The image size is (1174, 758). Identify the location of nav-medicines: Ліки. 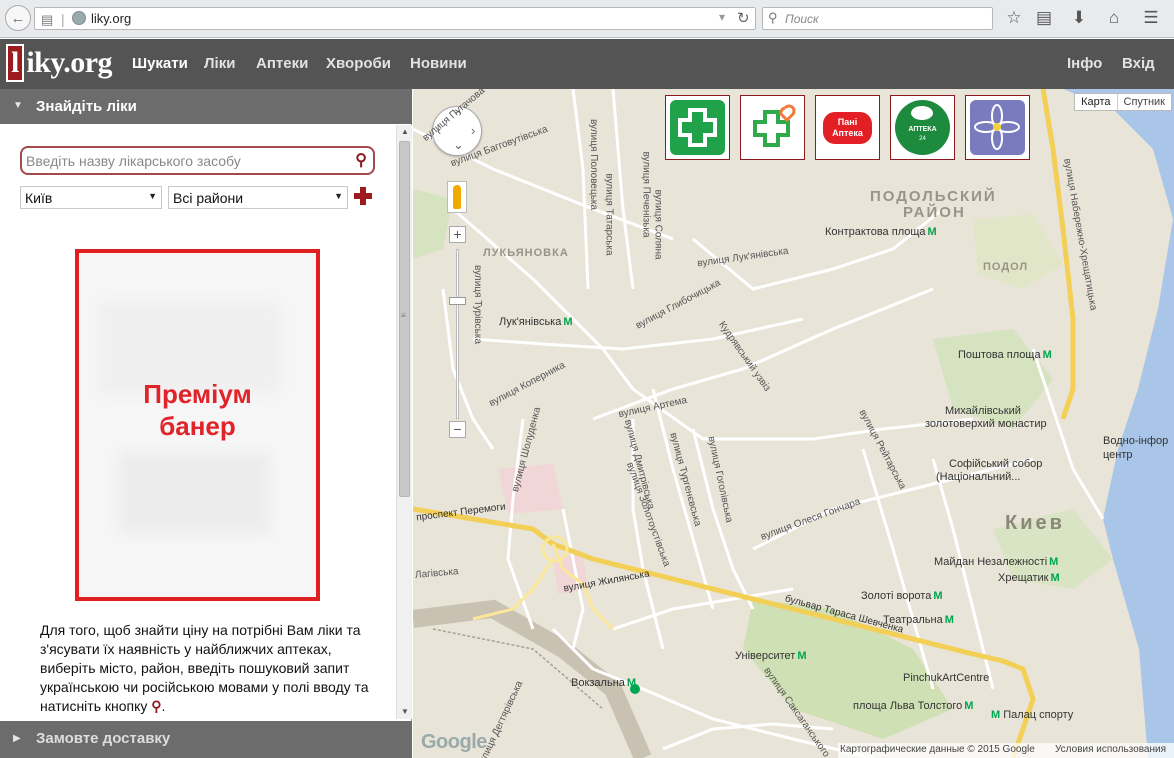
(219, 63).